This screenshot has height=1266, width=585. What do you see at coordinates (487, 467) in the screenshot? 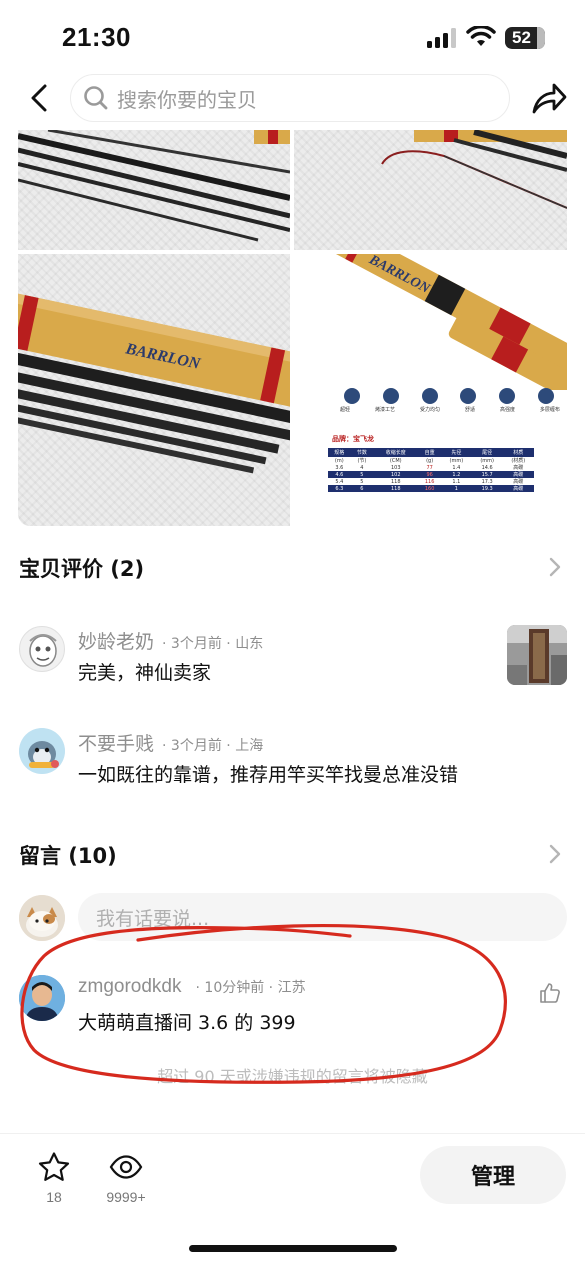
I see `spec-cell: 14.6` at bounding box center [487, 467].